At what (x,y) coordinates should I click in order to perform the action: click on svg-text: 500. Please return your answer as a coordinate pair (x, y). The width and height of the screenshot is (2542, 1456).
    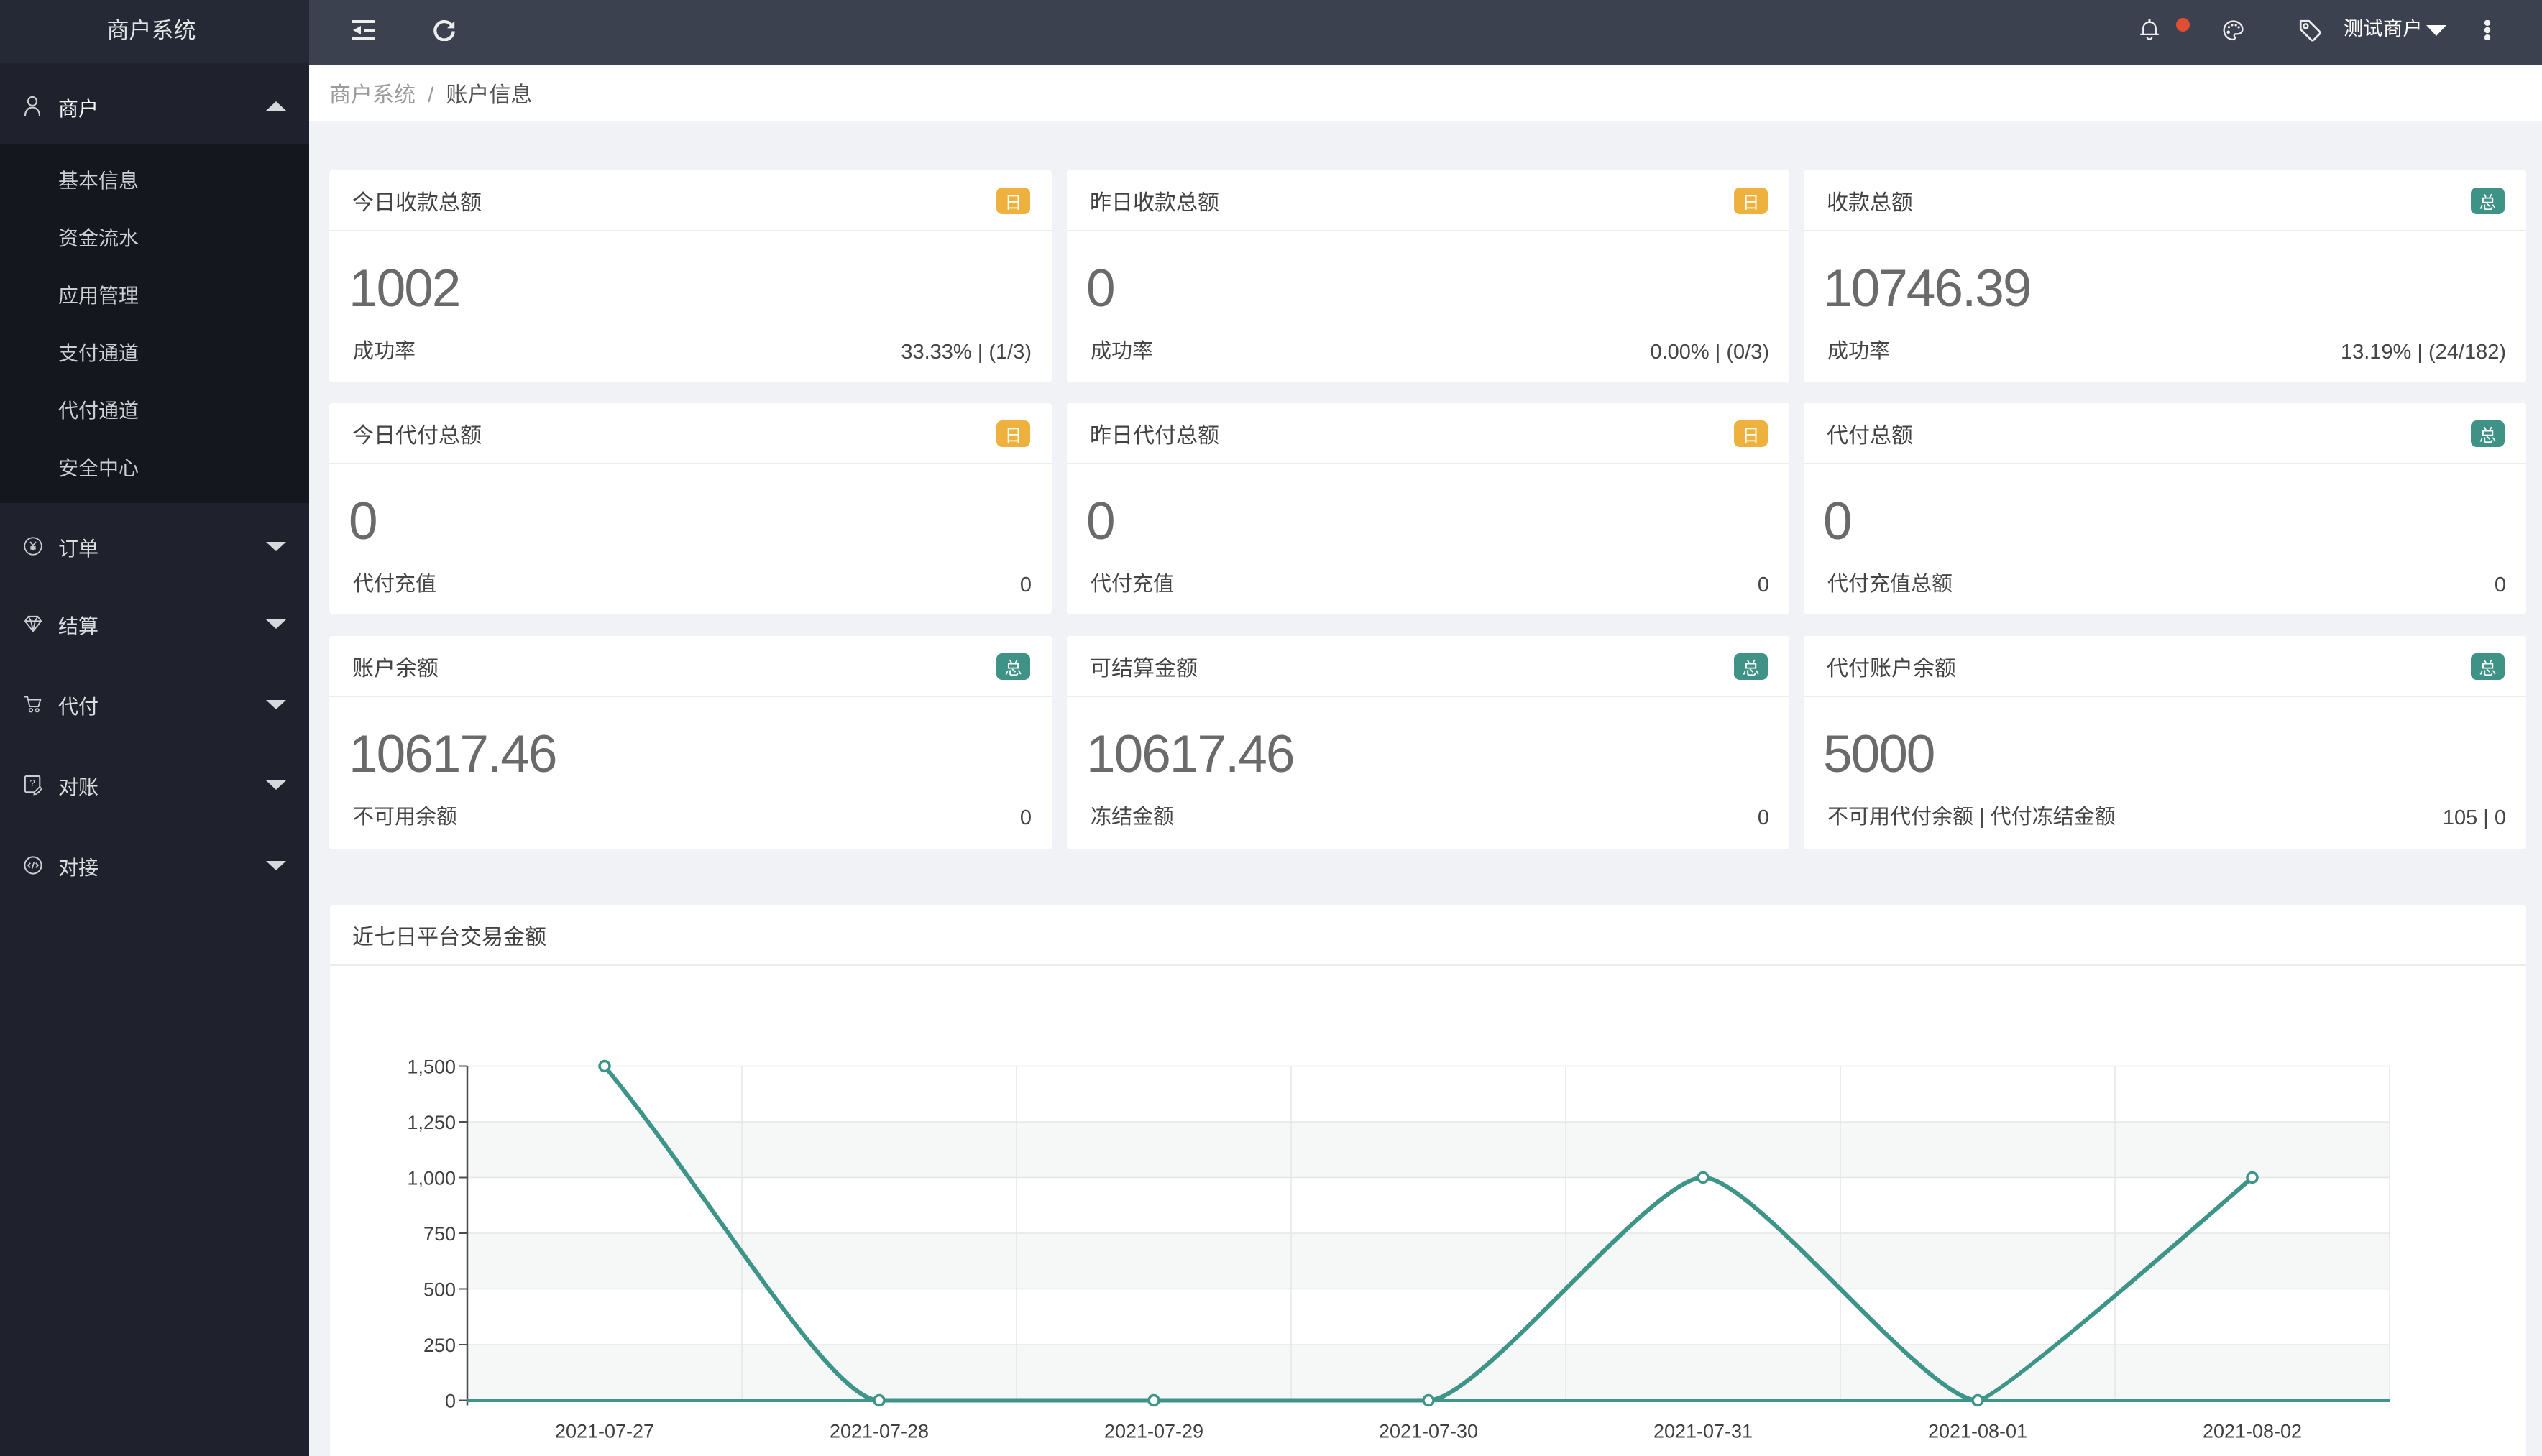
    Looking at the image, I should click on (439, 1290).